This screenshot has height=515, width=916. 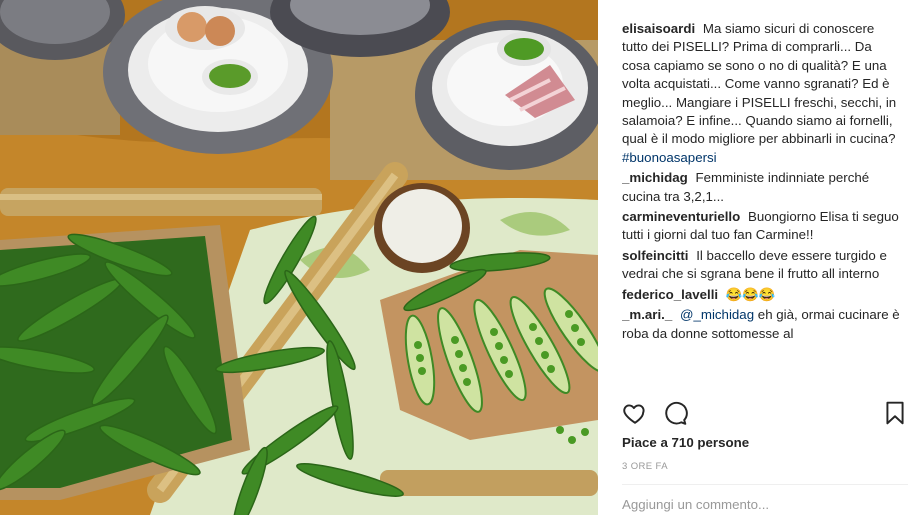 What do you see at coordinates (765, 414) in the screenshot?
I see `post-actions` at bounding box center [765, 414].